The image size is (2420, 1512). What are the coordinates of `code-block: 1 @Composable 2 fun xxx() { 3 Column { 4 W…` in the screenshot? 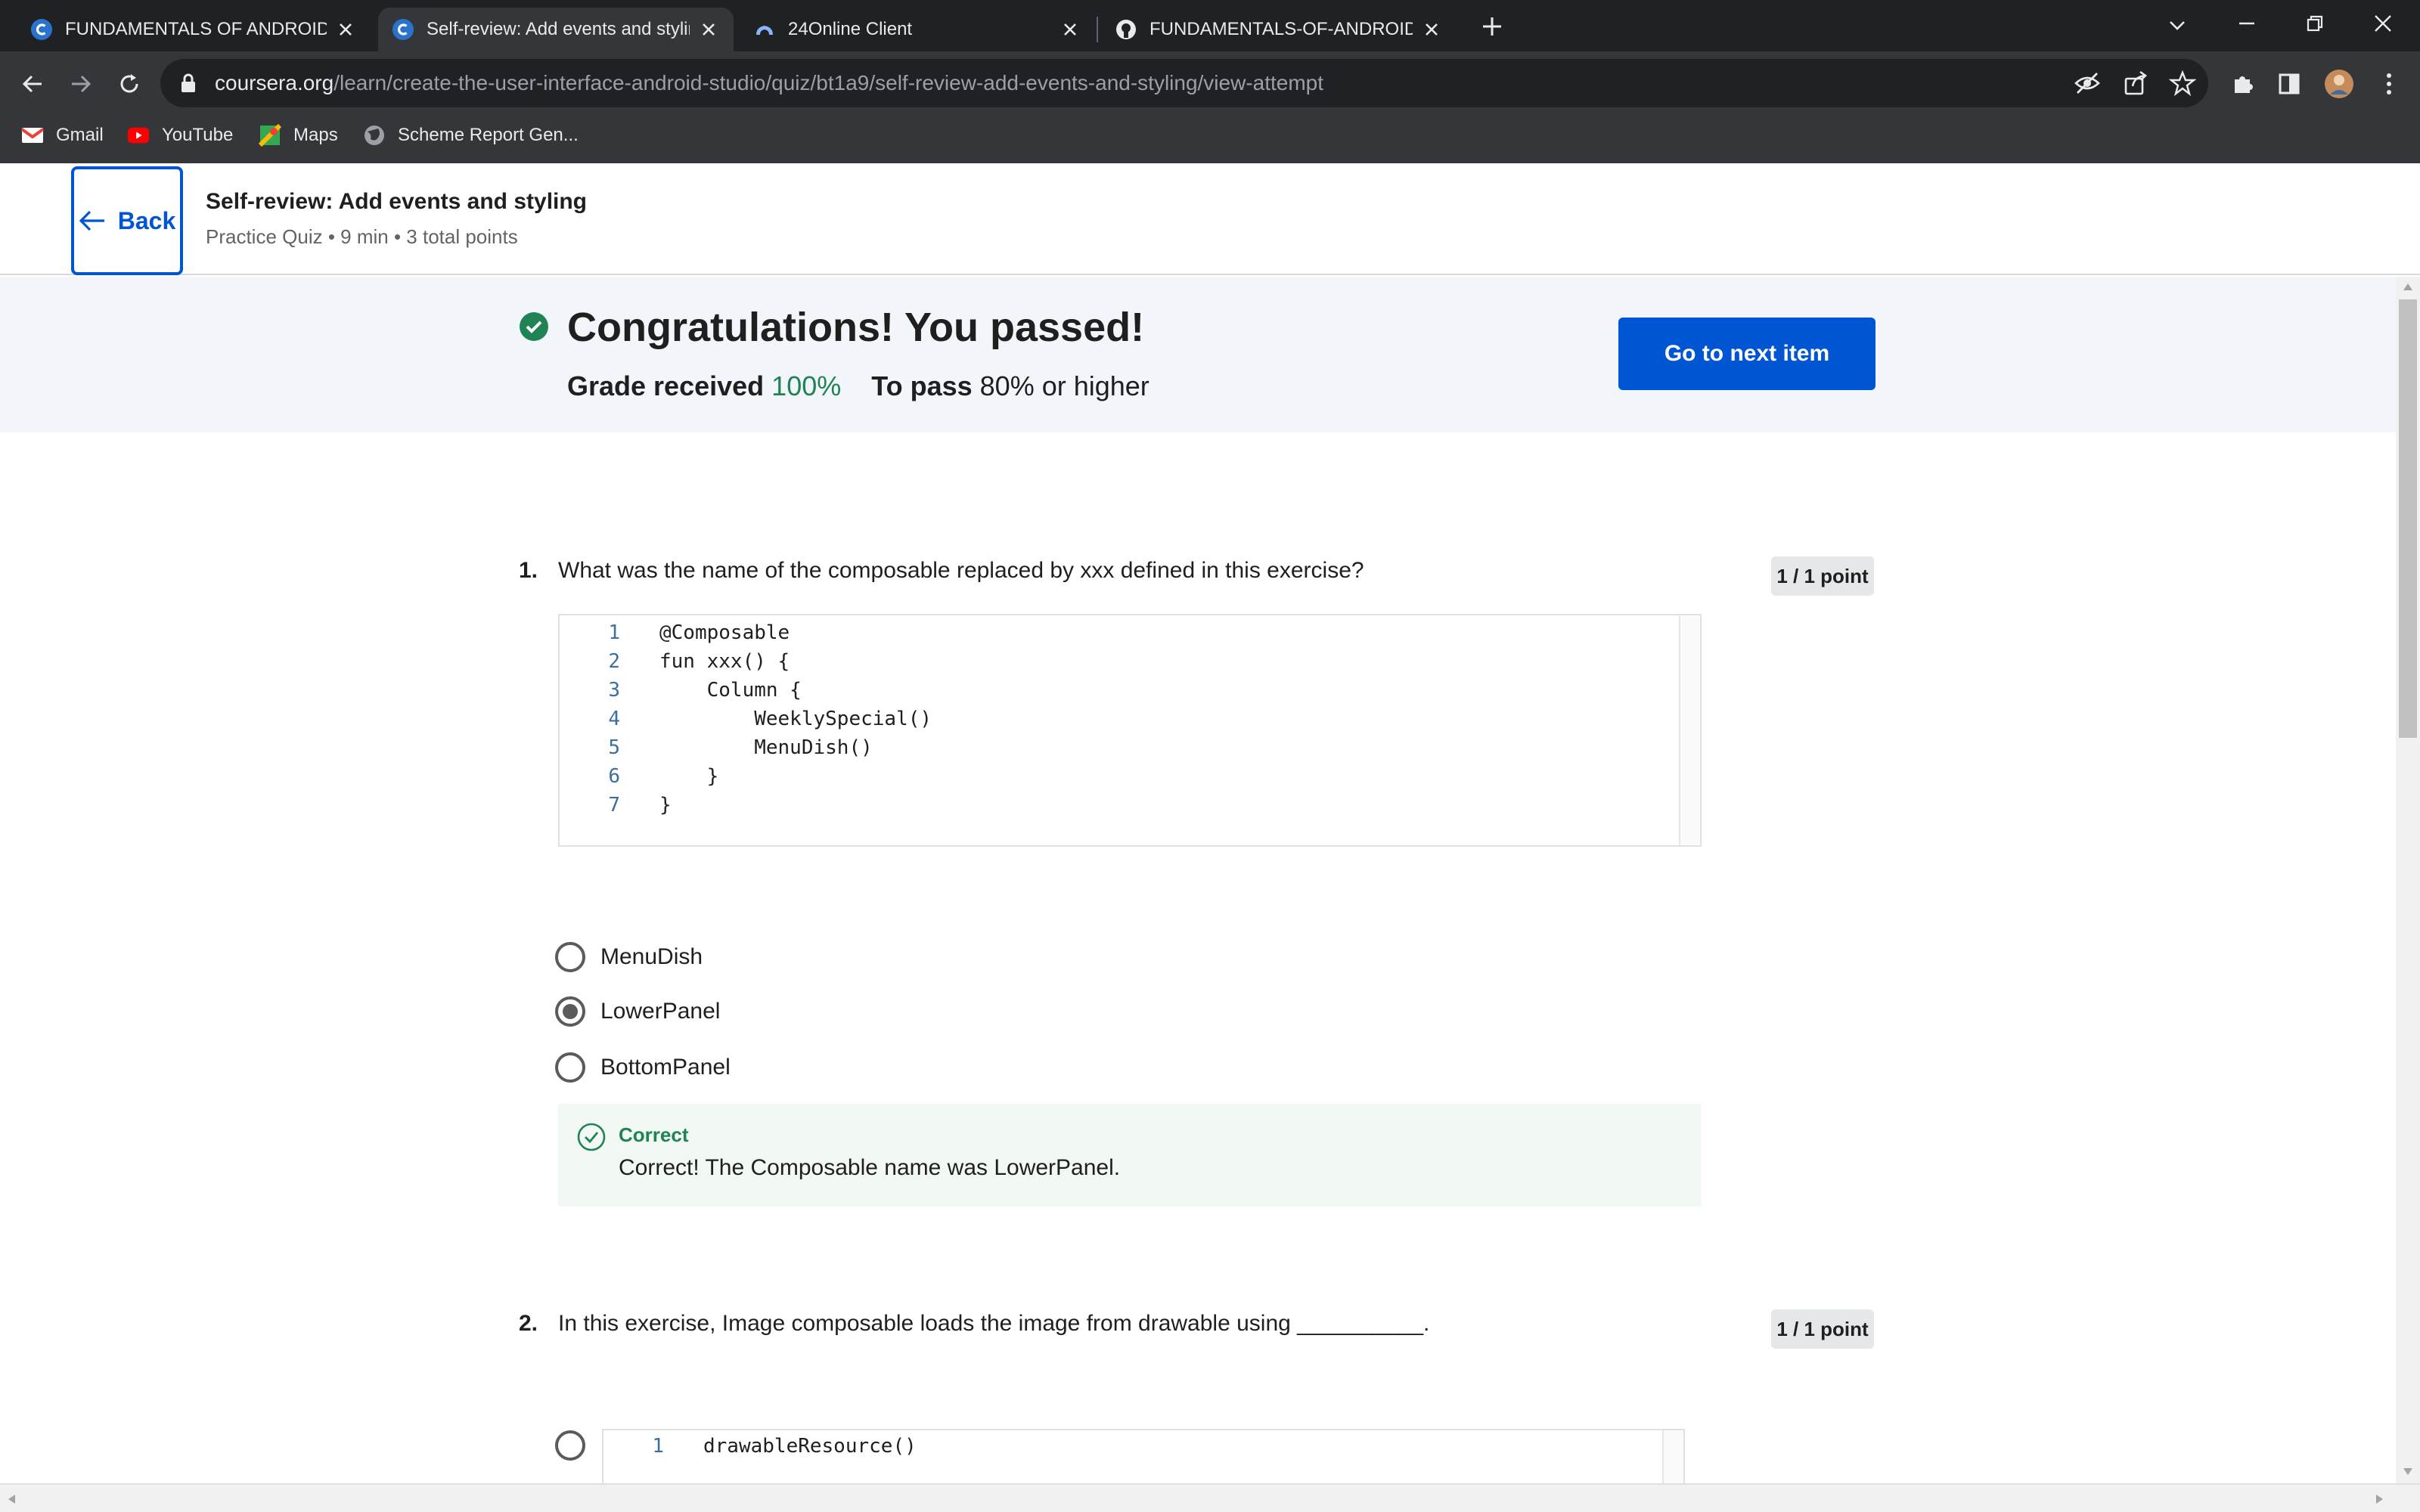 It's located at (1130, 730).